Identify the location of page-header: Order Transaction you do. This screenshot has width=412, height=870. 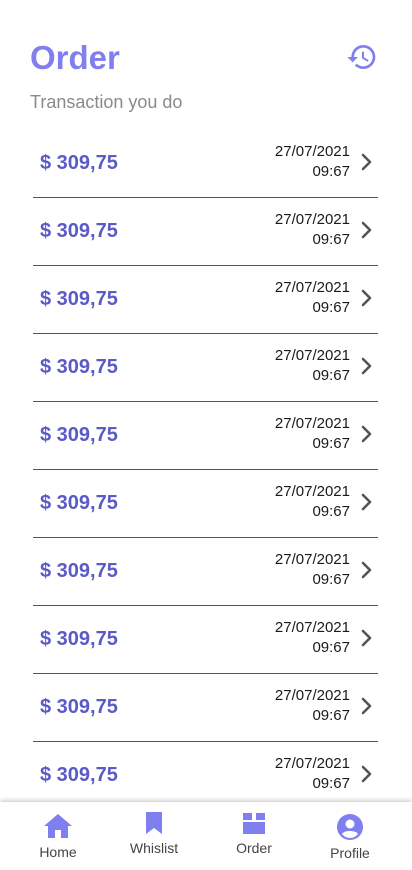
(206, 65).